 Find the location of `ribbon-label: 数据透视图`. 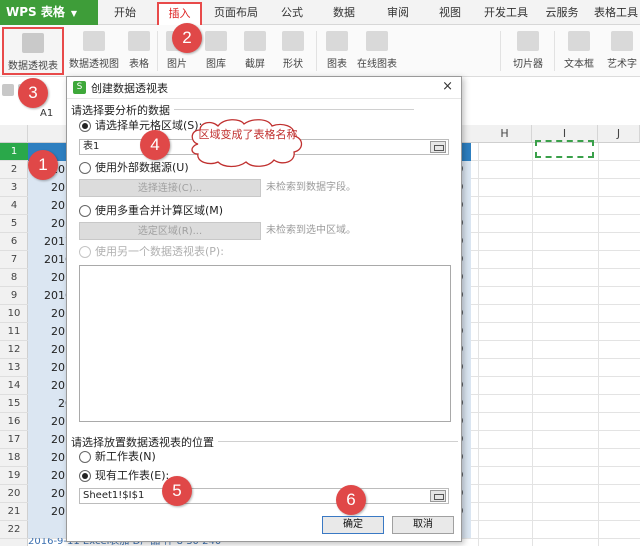

ribbon-label: 数据透视图 is located at coordinates (94, 64).